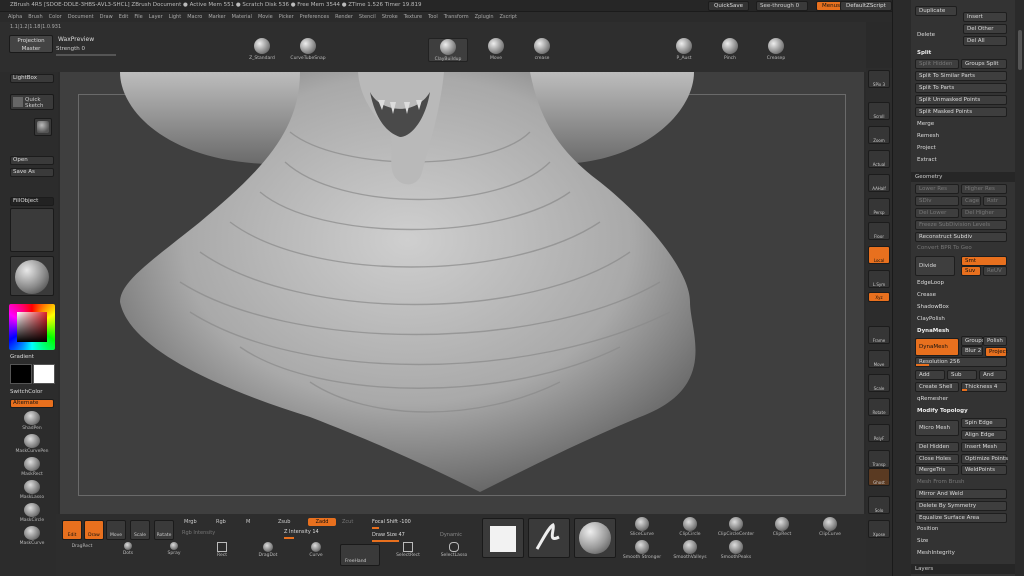 The image size is (1024, 576). Describe the element at coordinates (194, 17) in the screenshot. I see `menu-item: Macro` at that location.